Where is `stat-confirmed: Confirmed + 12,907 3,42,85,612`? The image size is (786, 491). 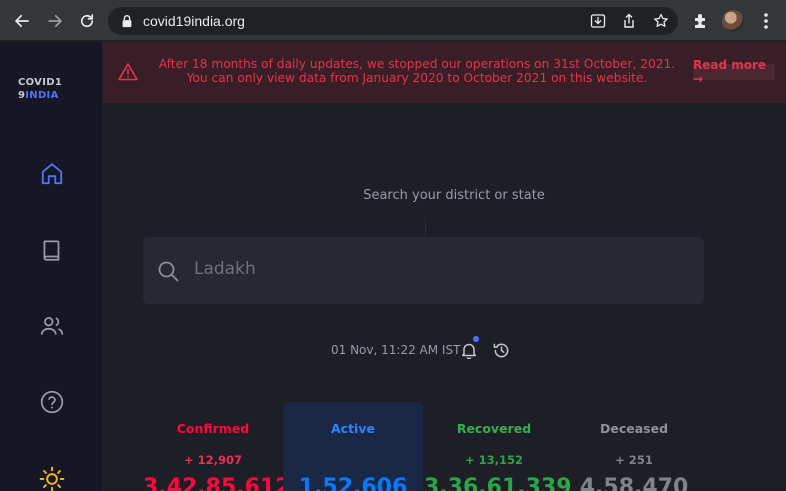 stat-confirmed: Confirmed + 12,907 3,42,85,612 is located at coordinates (217, 446).